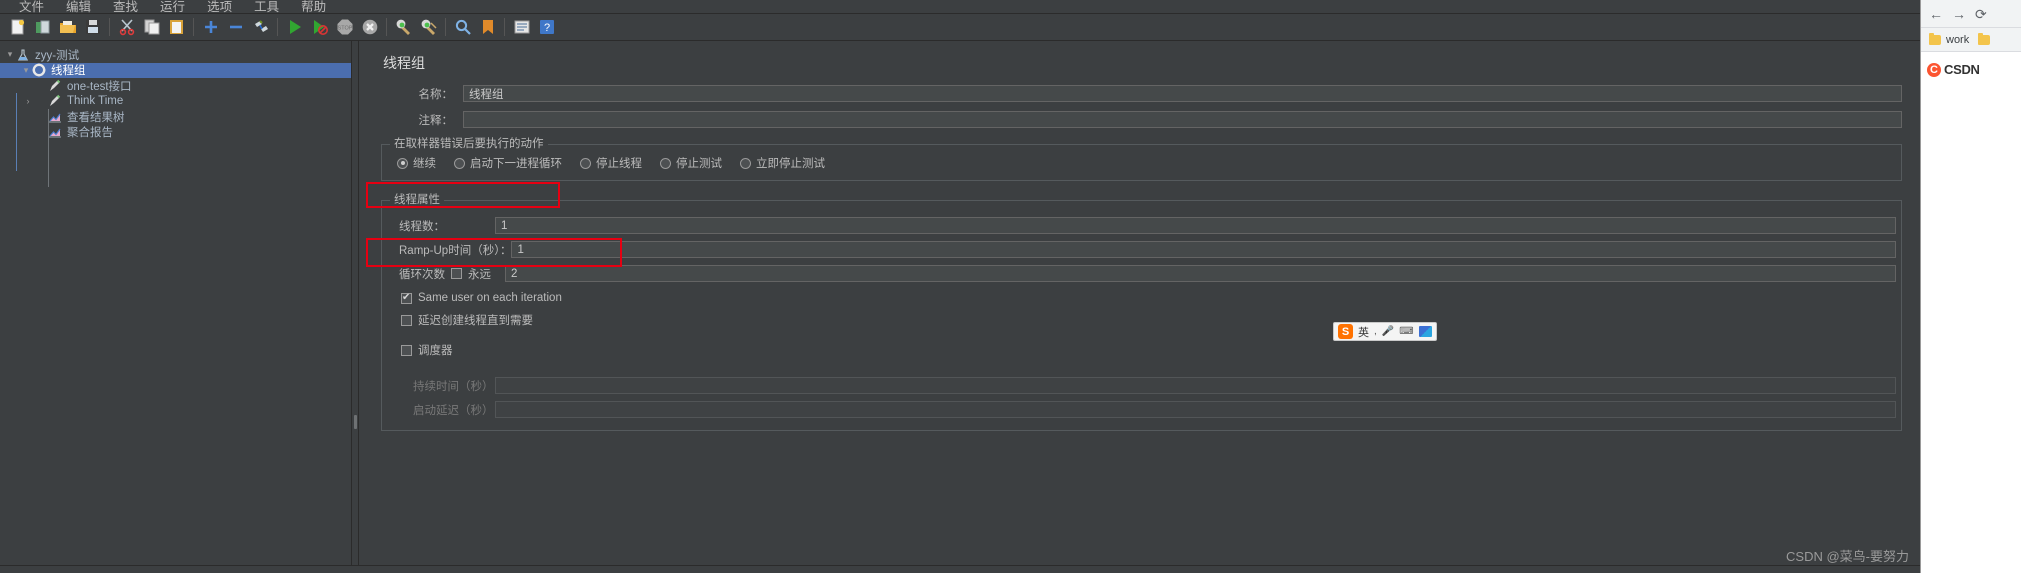 This screenshot has height=573, width=2021. What do you see at coordinates (459, 163) in the screenshot?
I see `radio-start-next-loop-indicator` at bounding box center [459, 163].